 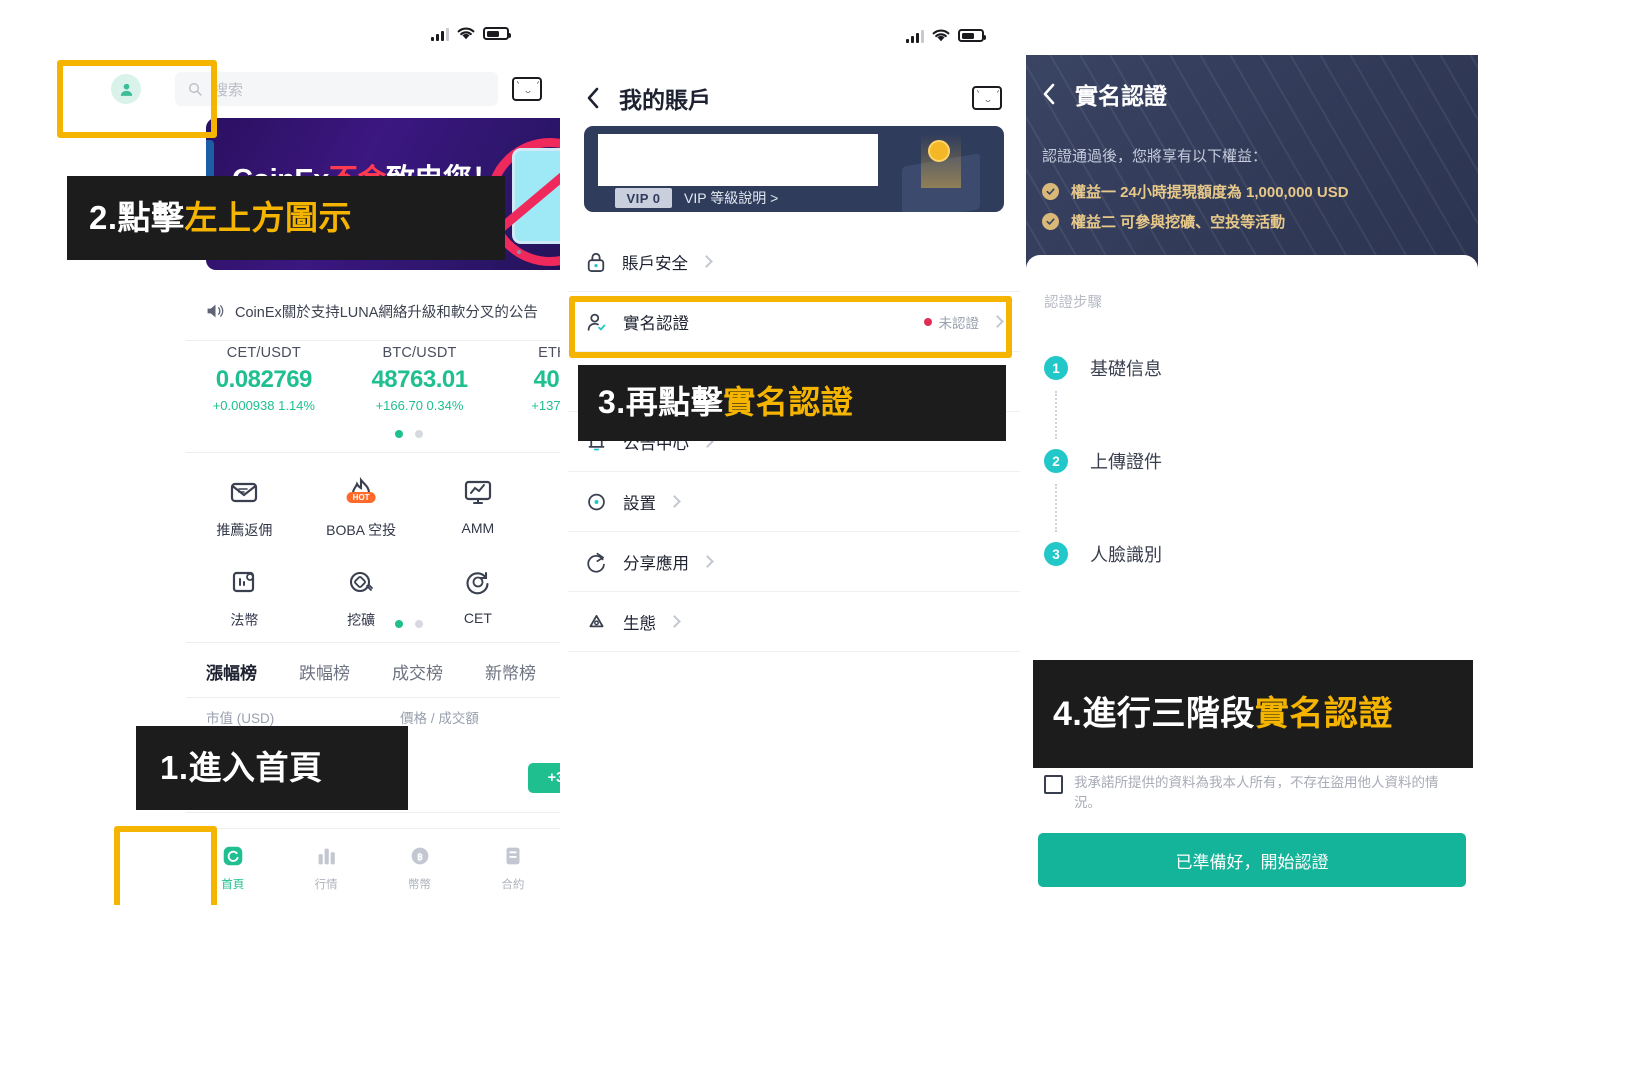 I want to click on step-connector, so click(x=1056, y=508).